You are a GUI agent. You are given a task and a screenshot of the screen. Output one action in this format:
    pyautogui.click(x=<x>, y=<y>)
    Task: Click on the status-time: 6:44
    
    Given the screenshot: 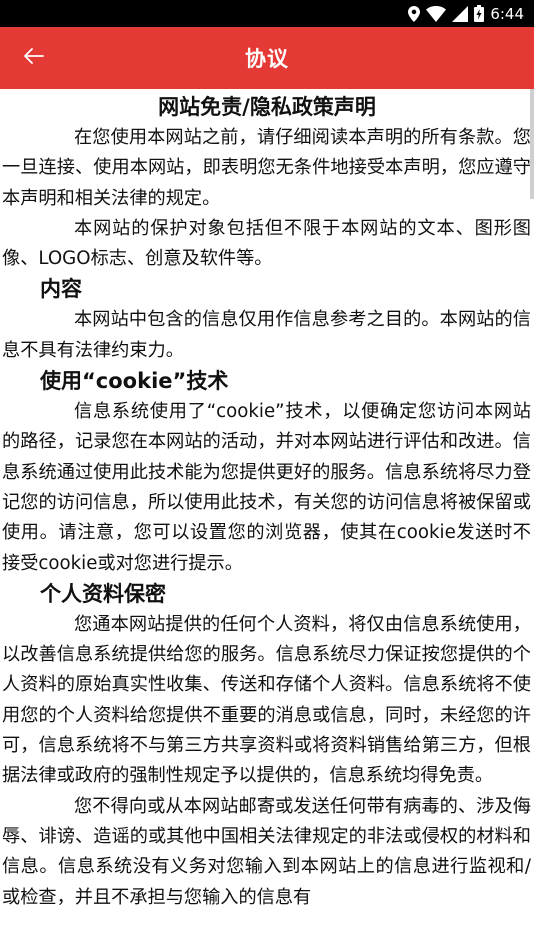 What is the action you would take?
    pyautogui.click(x=507, y=13)
    